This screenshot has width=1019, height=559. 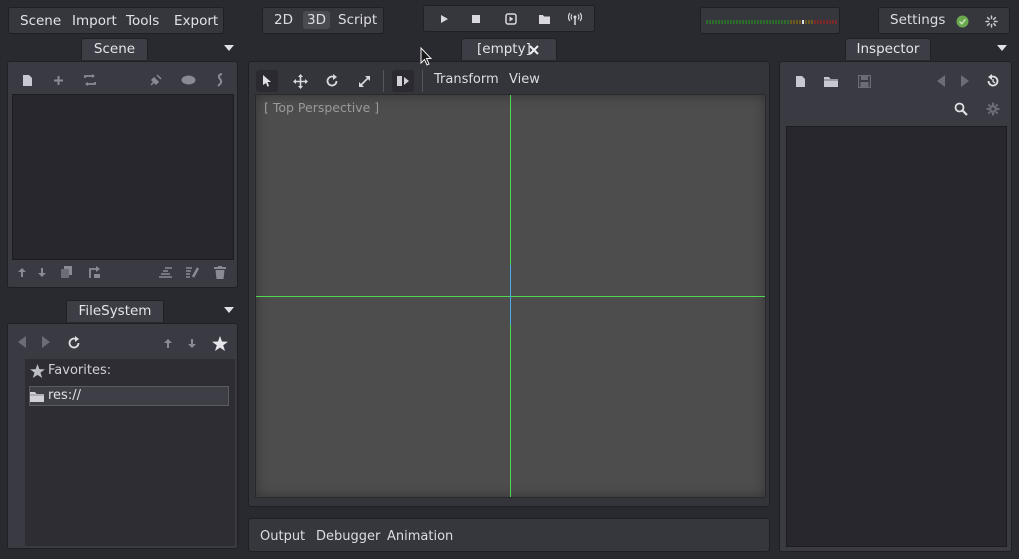 I want to click on merge-scene-icon, so click(x=165, y=272).